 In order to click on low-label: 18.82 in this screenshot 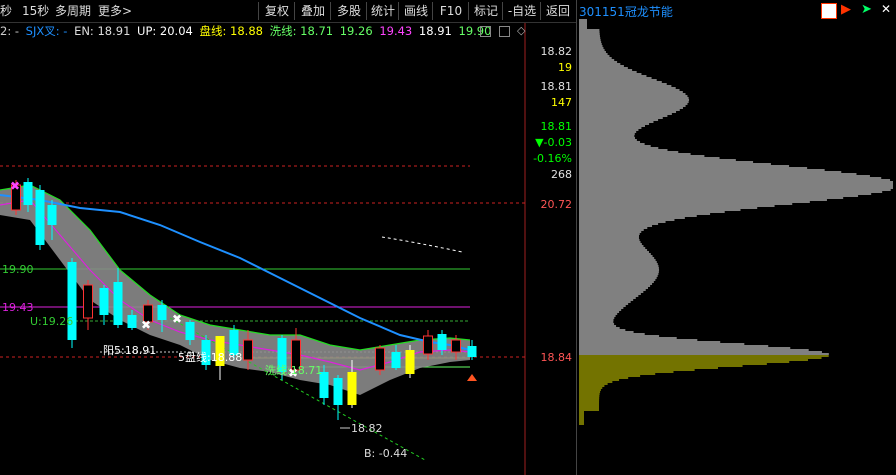, I will do `click(367, 428)`.